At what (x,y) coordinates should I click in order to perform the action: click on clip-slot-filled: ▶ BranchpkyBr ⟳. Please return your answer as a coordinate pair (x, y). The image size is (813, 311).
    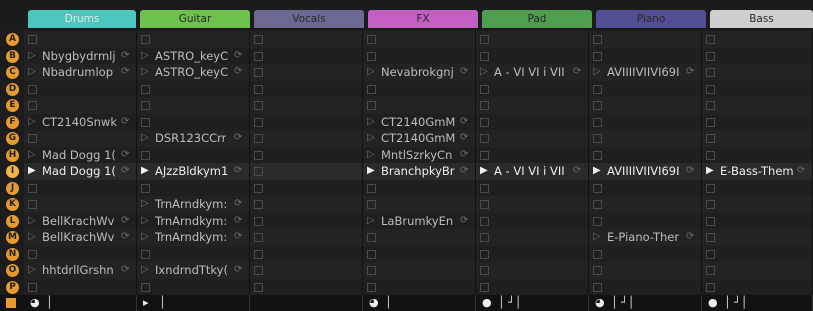
    Looking at the image, I should click on (419, 171).